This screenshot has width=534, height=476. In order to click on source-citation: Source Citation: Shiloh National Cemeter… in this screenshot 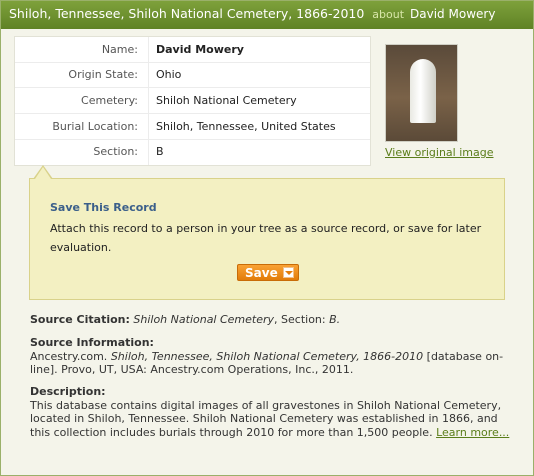, I will do `click(270, 320)`.